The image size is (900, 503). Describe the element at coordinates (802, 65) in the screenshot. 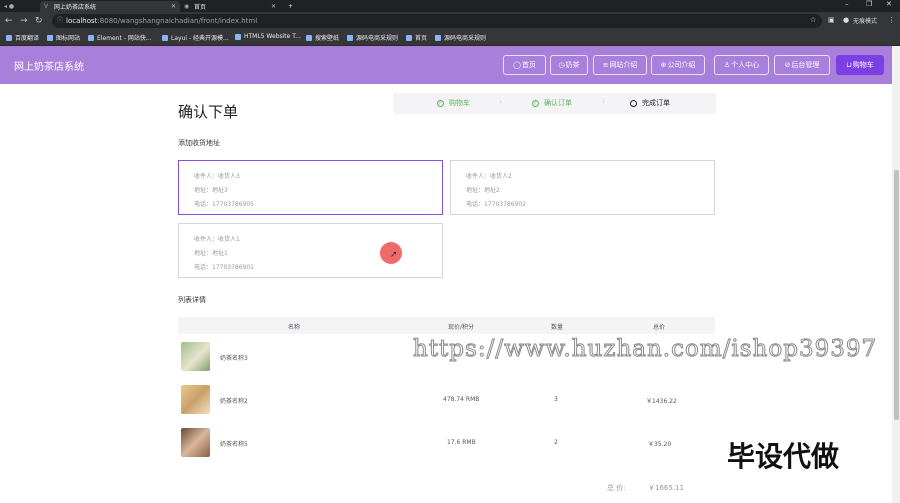

I see `nav-admin-button: ⊘ 后台管理` at that location.